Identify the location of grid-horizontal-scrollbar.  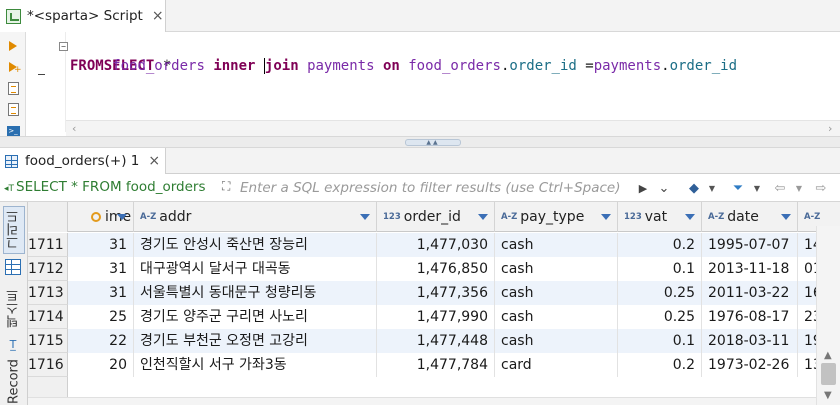
(422, 401).